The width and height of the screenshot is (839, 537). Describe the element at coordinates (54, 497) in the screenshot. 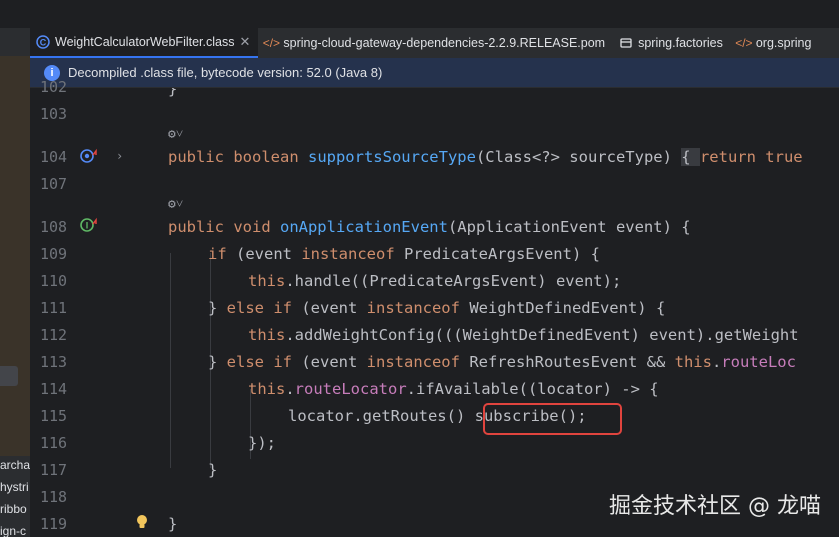

I see `line-number: 118` at that location.